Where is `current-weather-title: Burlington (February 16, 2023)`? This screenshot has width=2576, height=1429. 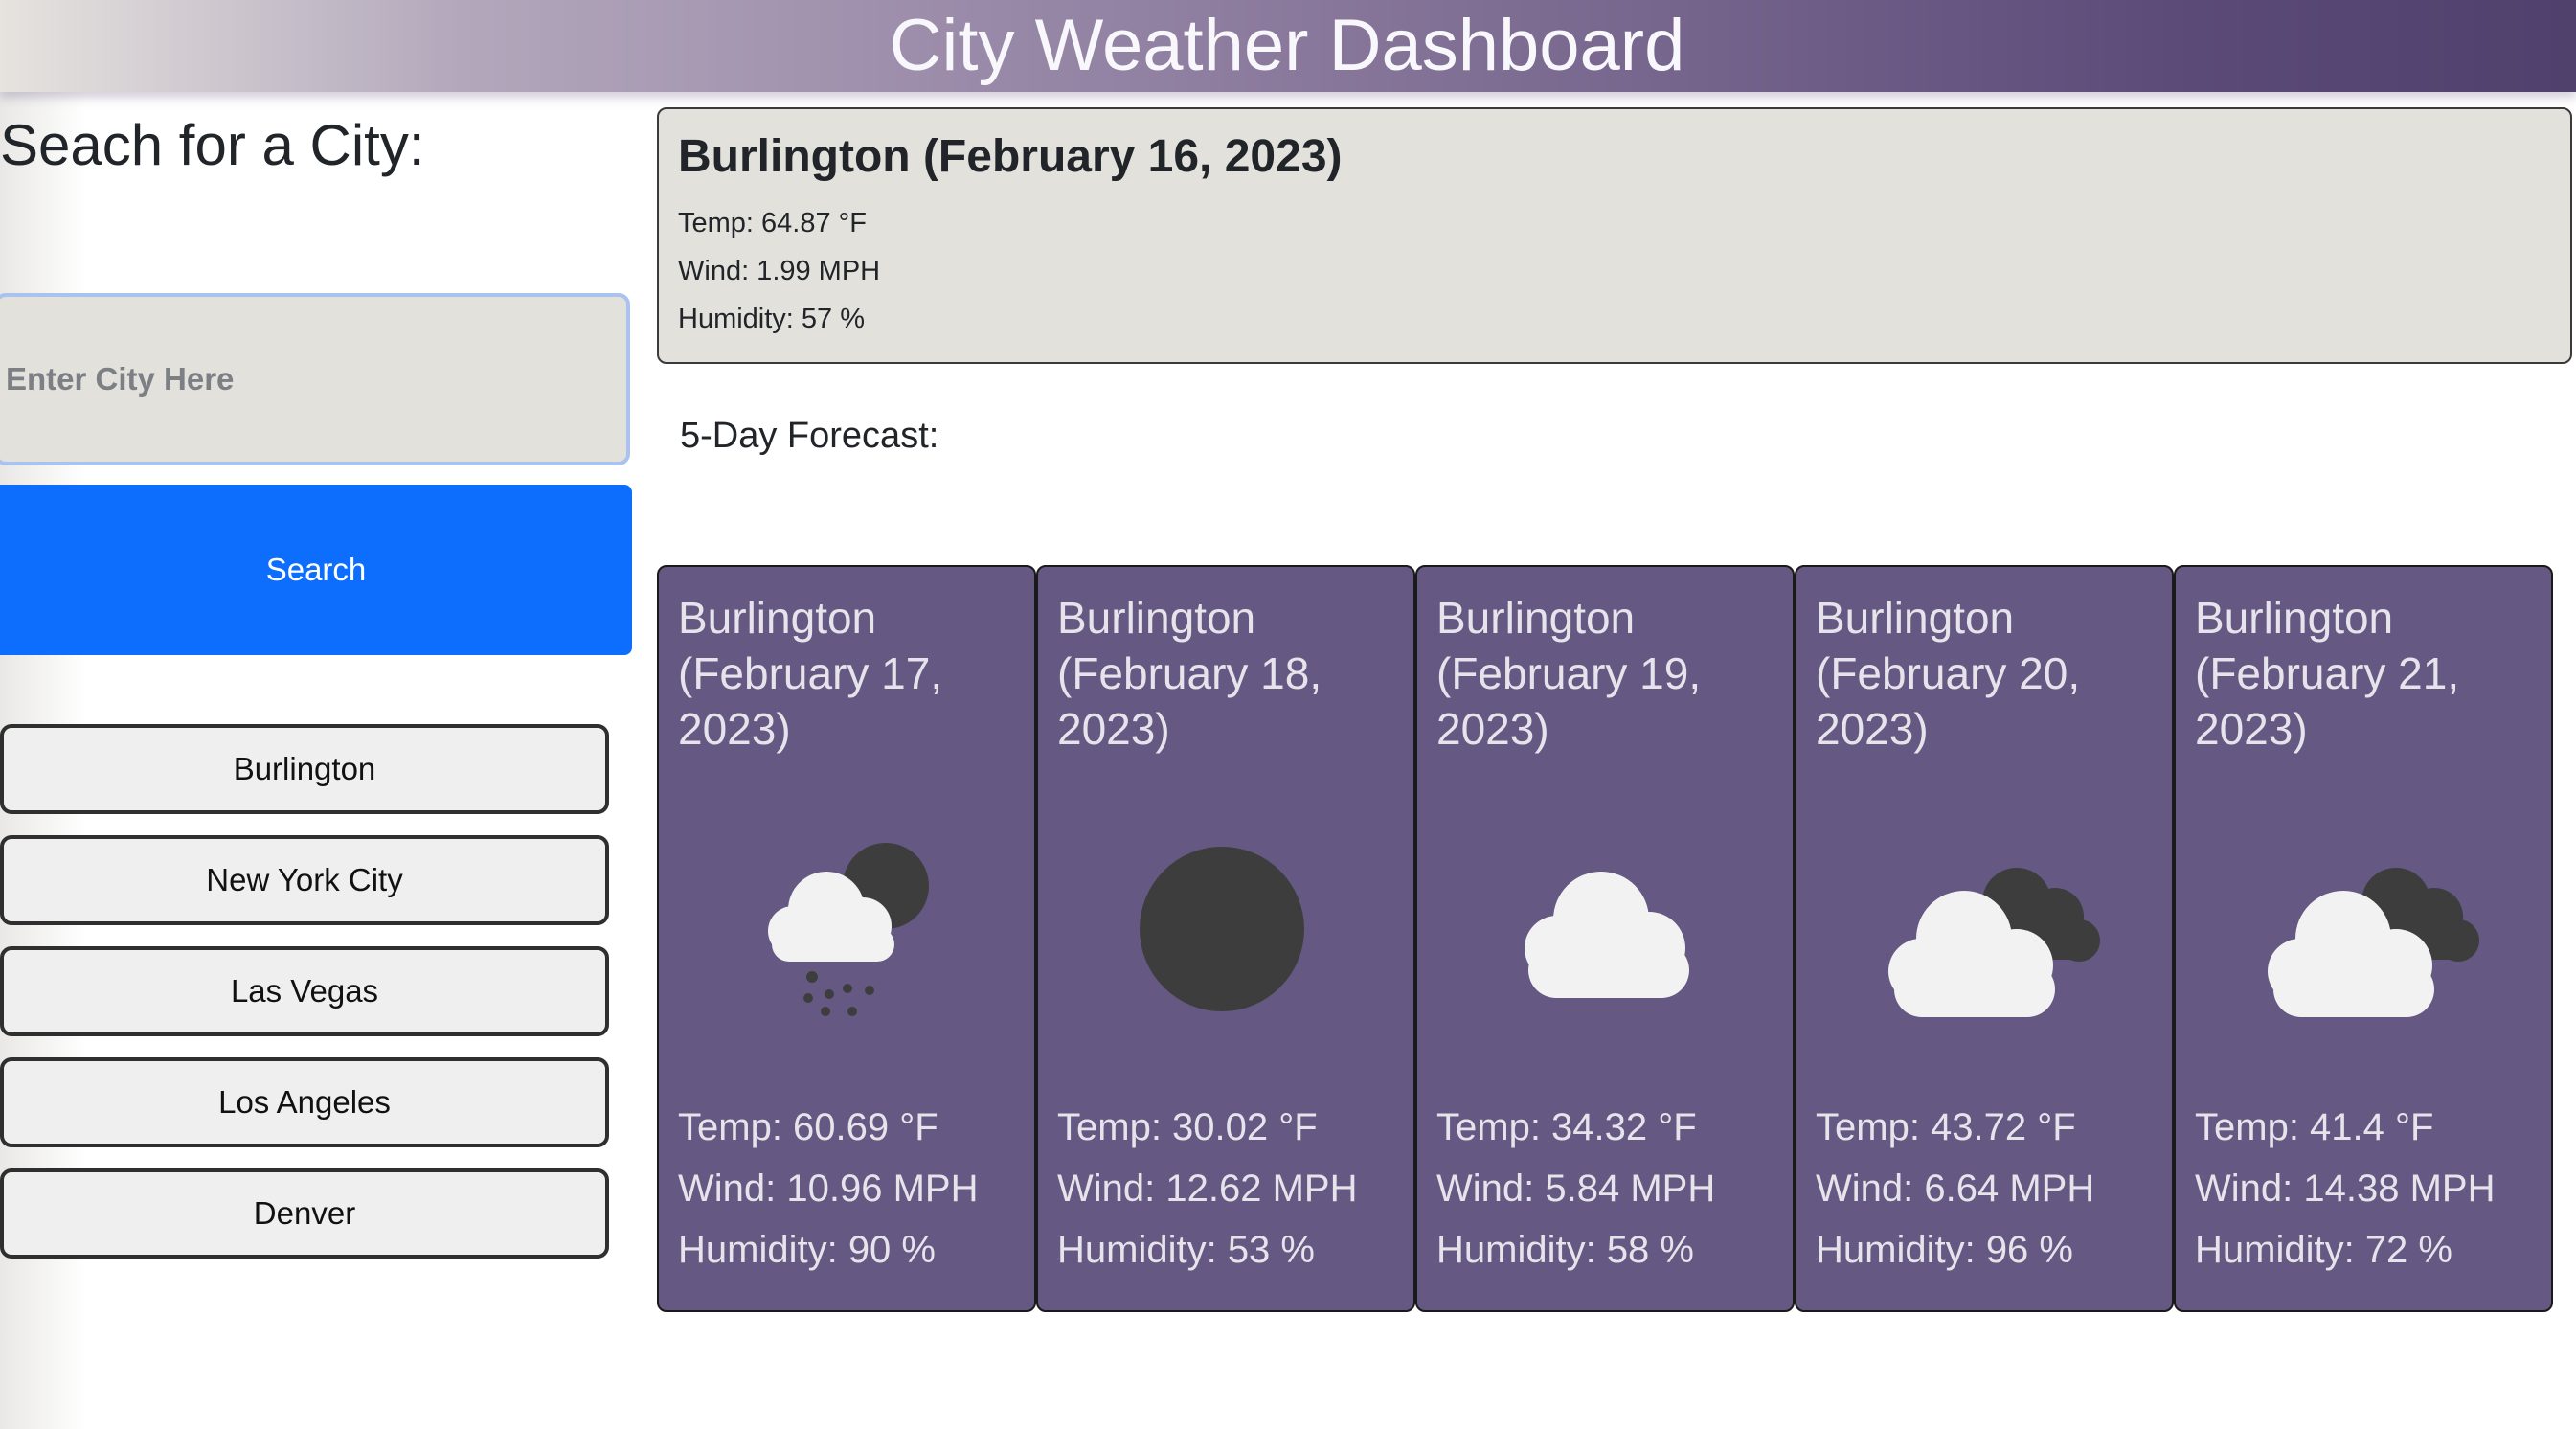
current-weather-title: Burlington (February 16, 2023) is located at coordinates (1010, 156).